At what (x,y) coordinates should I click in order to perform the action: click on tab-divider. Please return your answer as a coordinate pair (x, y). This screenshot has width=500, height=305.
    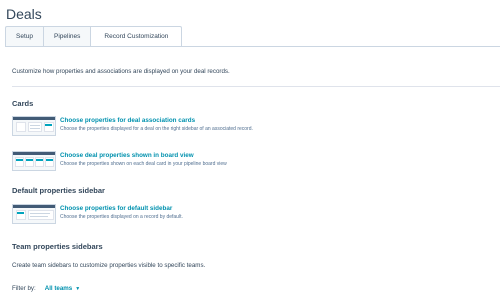
    Looking at the image, I should click on (252, 46).